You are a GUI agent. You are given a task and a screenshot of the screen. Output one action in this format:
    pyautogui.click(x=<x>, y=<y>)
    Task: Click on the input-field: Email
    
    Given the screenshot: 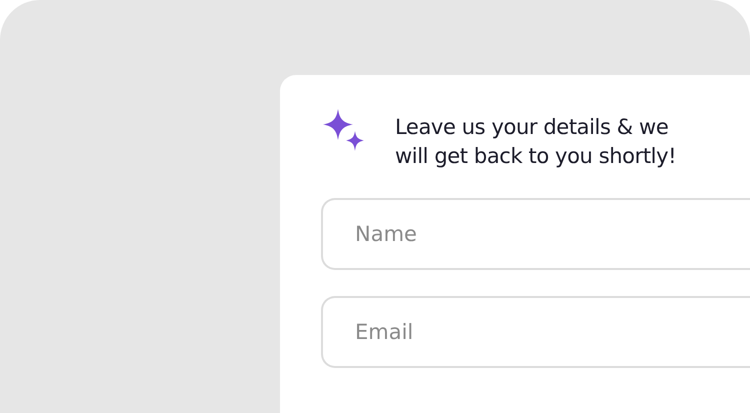 What is the action you would take?
    pyautogui.click(x=535, y=332)
    